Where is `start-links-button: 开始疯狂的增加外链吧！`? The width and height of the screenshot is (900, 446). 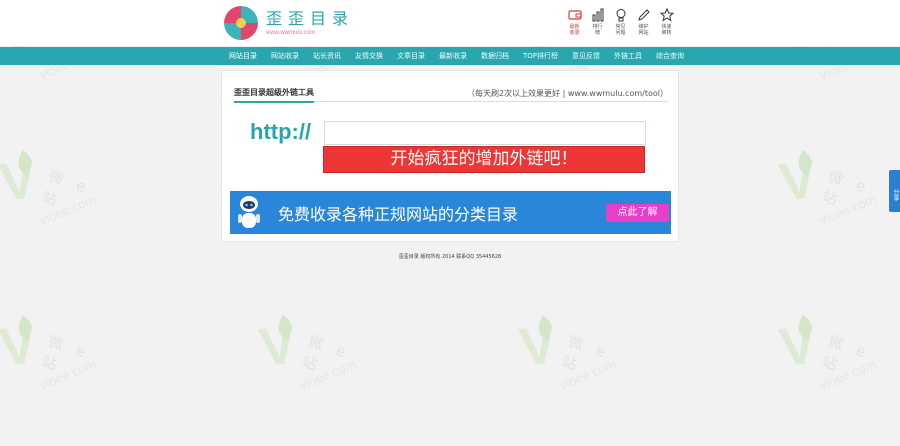 start-links-button: 开始疯狂的增加外链吧！ is located at coordinates (484, 159).